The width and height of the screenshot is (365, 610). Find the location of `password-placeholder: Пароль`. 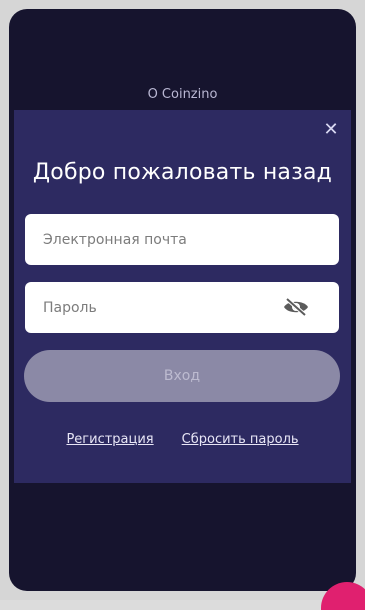

password-placeholder: Пароль is located at coordinates (70, 307).